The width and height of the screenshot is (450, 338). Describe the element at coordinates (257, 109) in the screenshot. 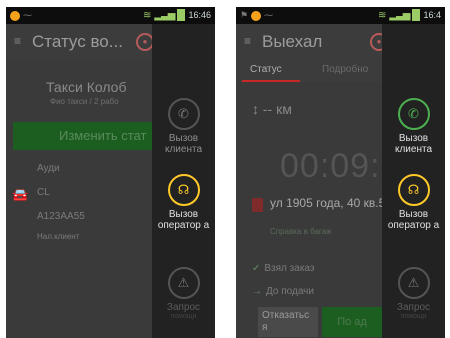

I see `distance-arrow-icon: ↕` at that location.